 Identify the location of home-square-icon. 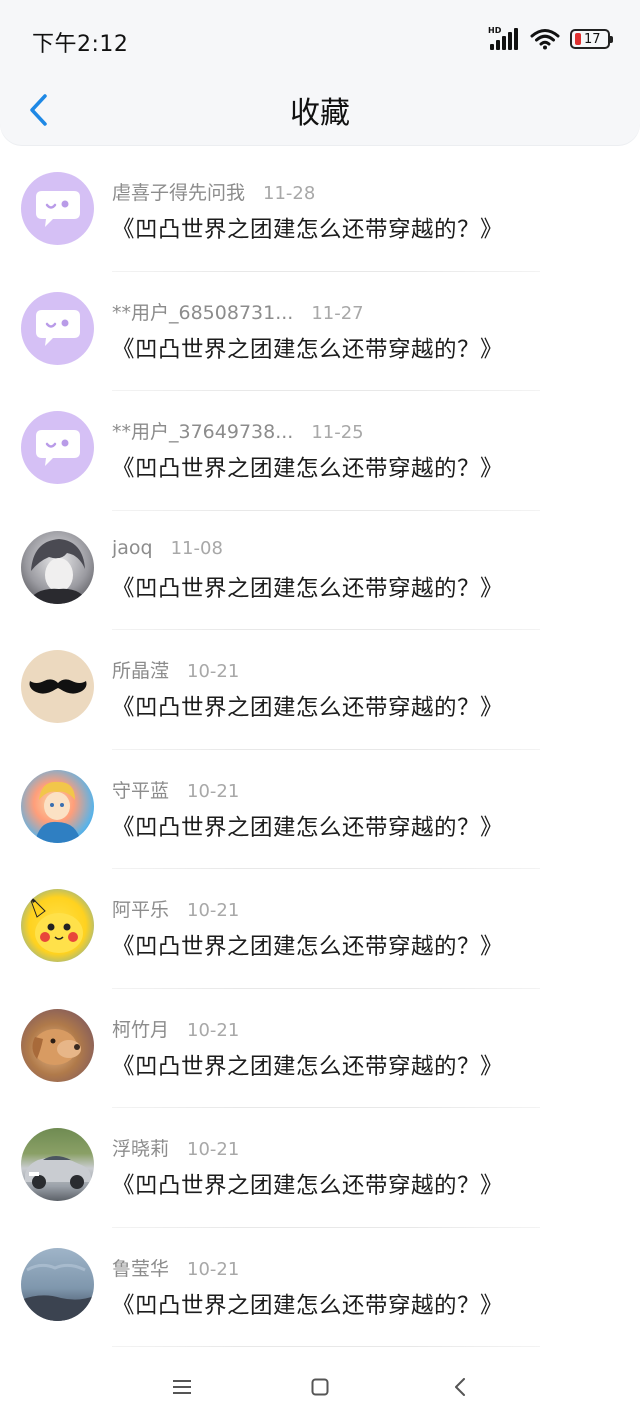
(320, 1387).